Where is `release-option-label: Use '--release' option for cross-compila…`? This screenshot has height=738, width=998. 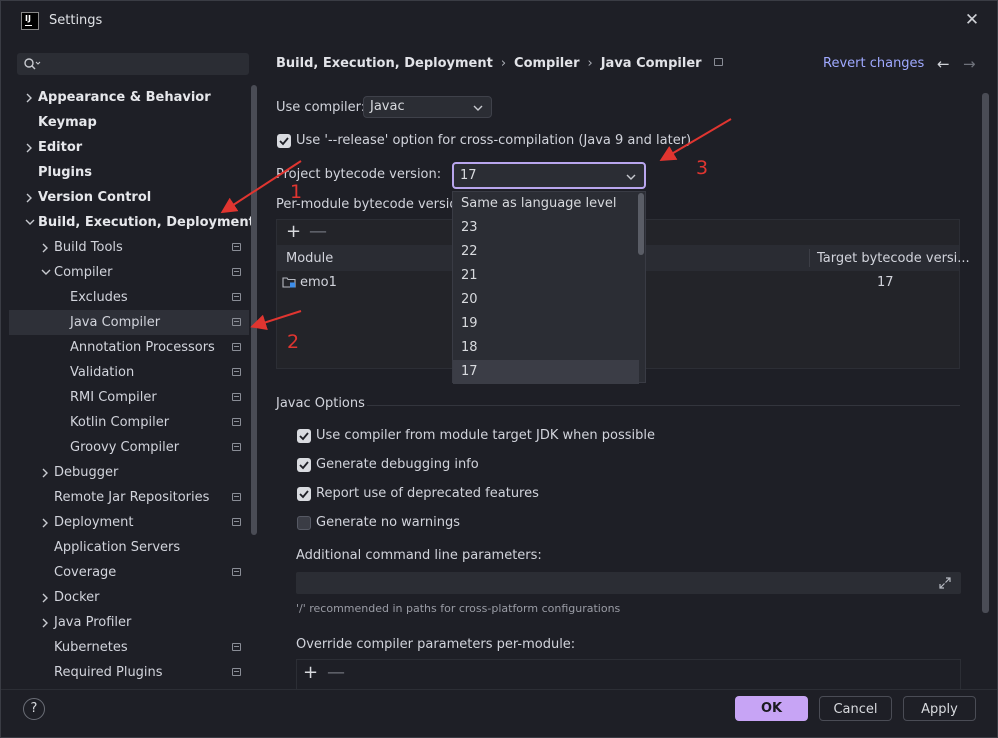
release-option-label: Use '--release' option for cross-compila… is located at coordinates (494, 140).